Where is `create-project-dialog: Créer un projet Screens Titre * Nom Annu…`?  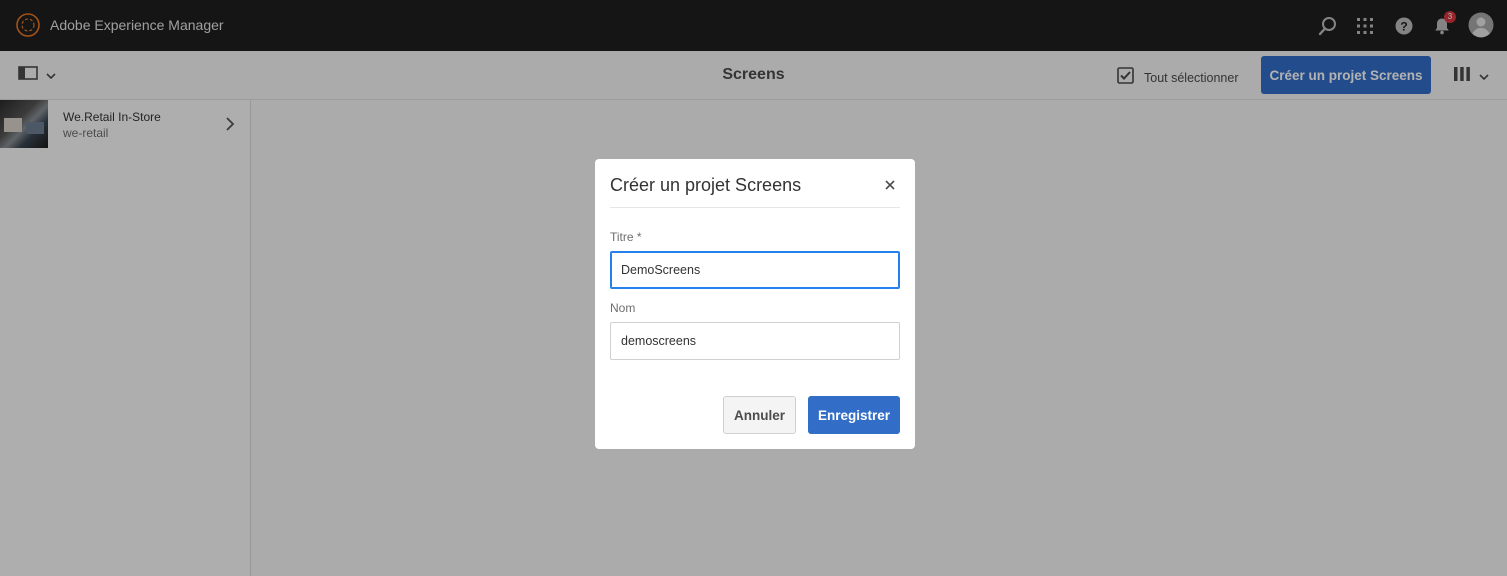 create-project-dialog: Créer un projet Screens Titre * Nom Annu… is located at coordinates (755, 304).